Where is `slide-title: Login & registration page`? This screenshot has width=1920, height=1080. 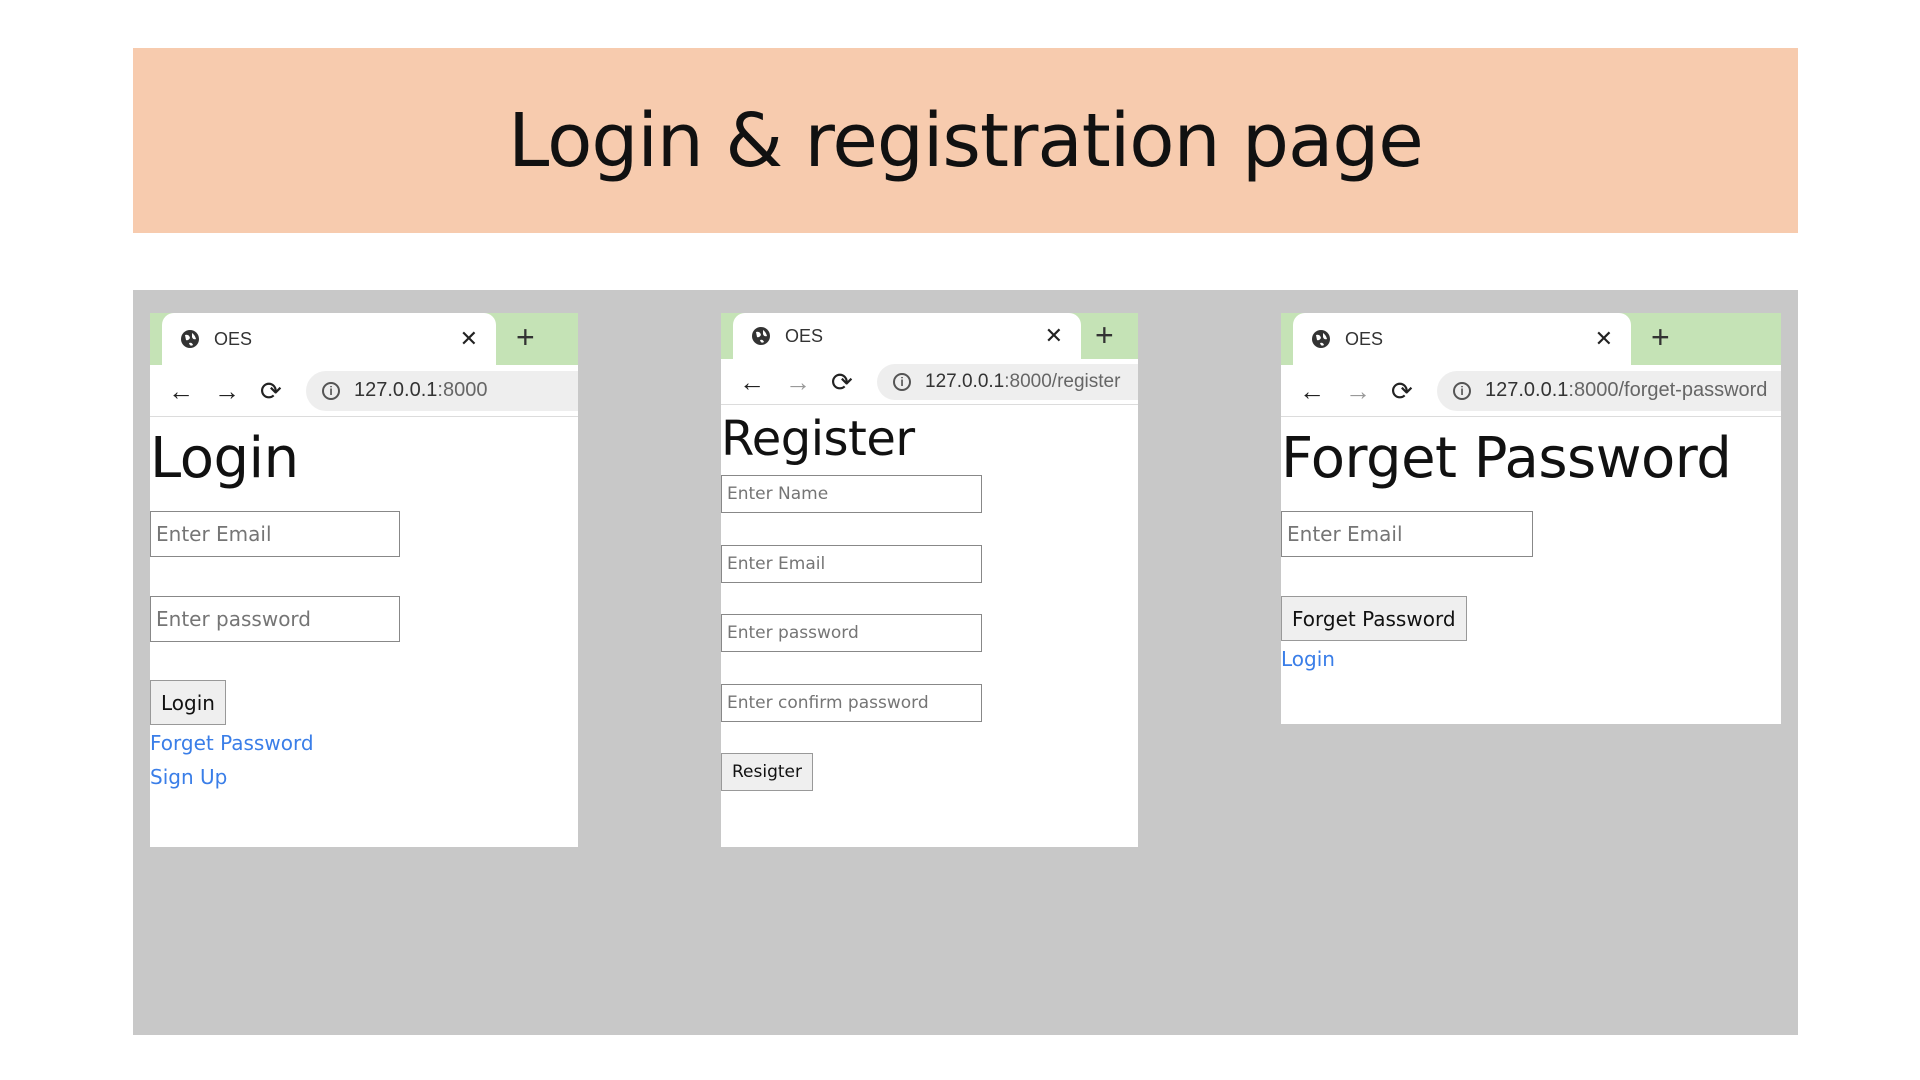 slide-title: Login & registration page is located at coordinates (966, 140).